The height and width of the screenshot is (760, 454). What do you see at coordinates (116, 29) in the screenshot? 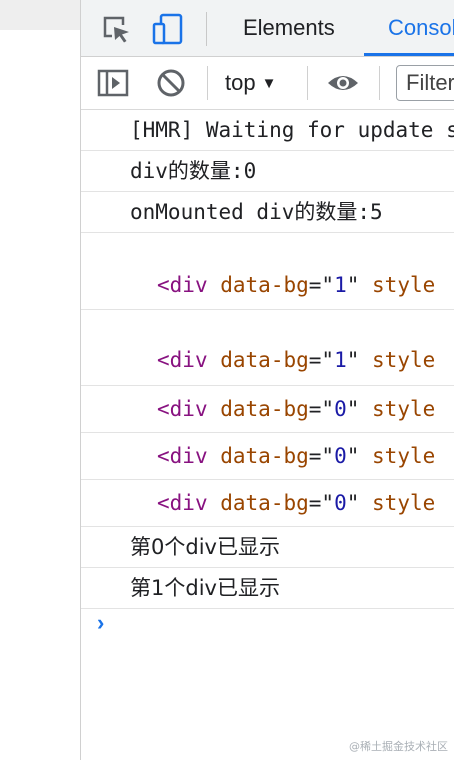
I see `inspect-element-icon` at bounding box center [116, 29].